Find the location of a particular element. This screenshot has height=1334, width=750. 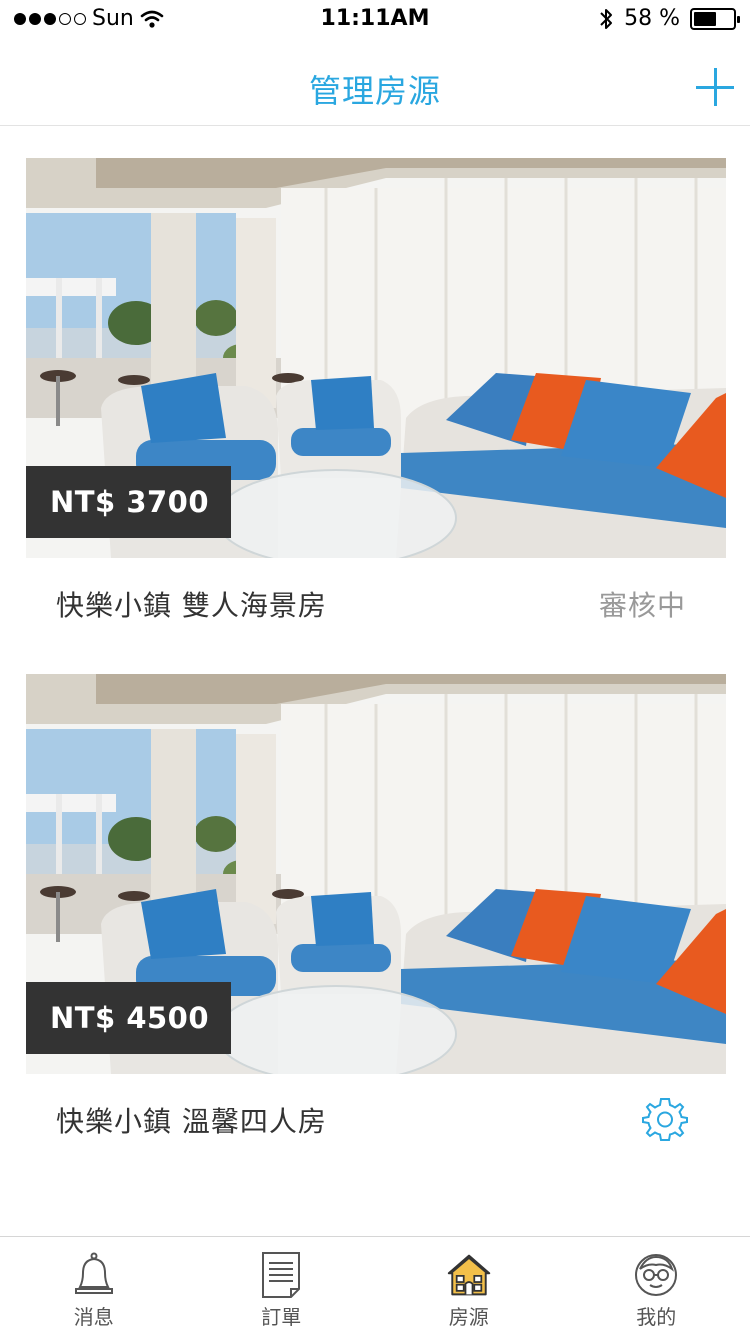

status-bar: Sun 11:11AM 58 % is located at coordinates (375, 20).